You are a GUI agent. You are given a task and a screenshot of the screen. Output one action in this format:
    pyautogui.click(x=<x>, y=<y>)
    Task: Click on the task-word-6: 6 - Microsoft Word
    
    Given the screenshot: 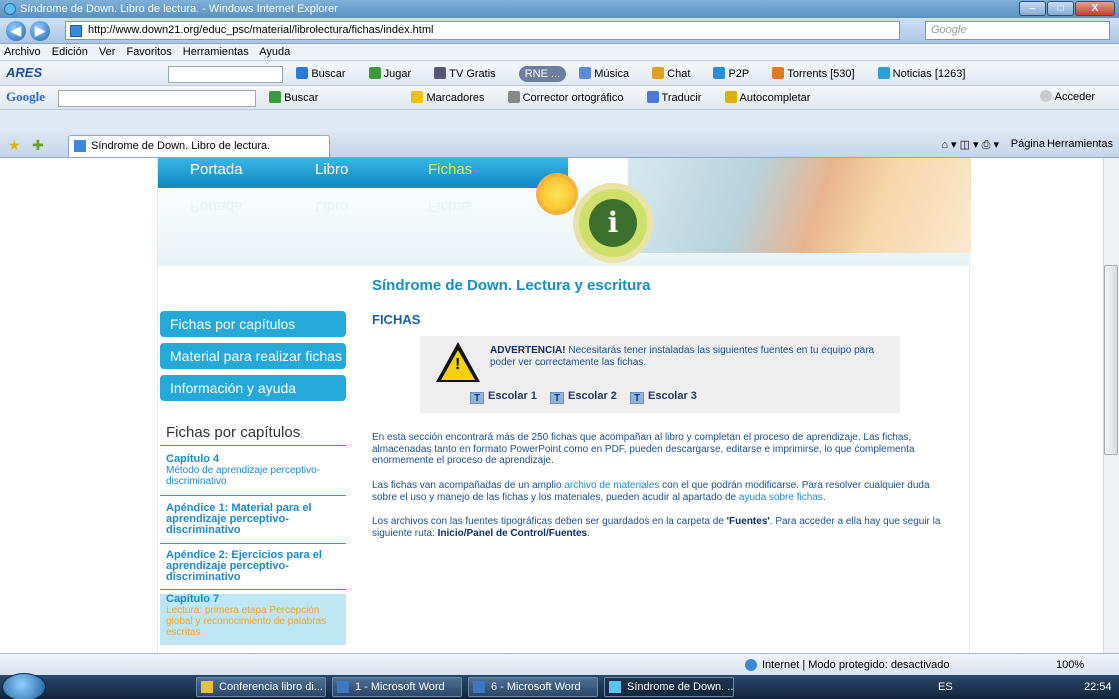 What is the action you would take?
    pyautogui.click(x=533, y=687)
    